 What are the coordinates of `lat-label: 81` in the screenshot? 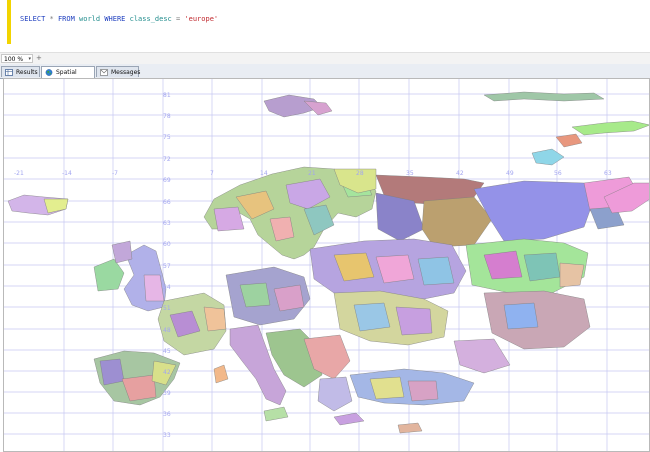 It's located at (167, 95).